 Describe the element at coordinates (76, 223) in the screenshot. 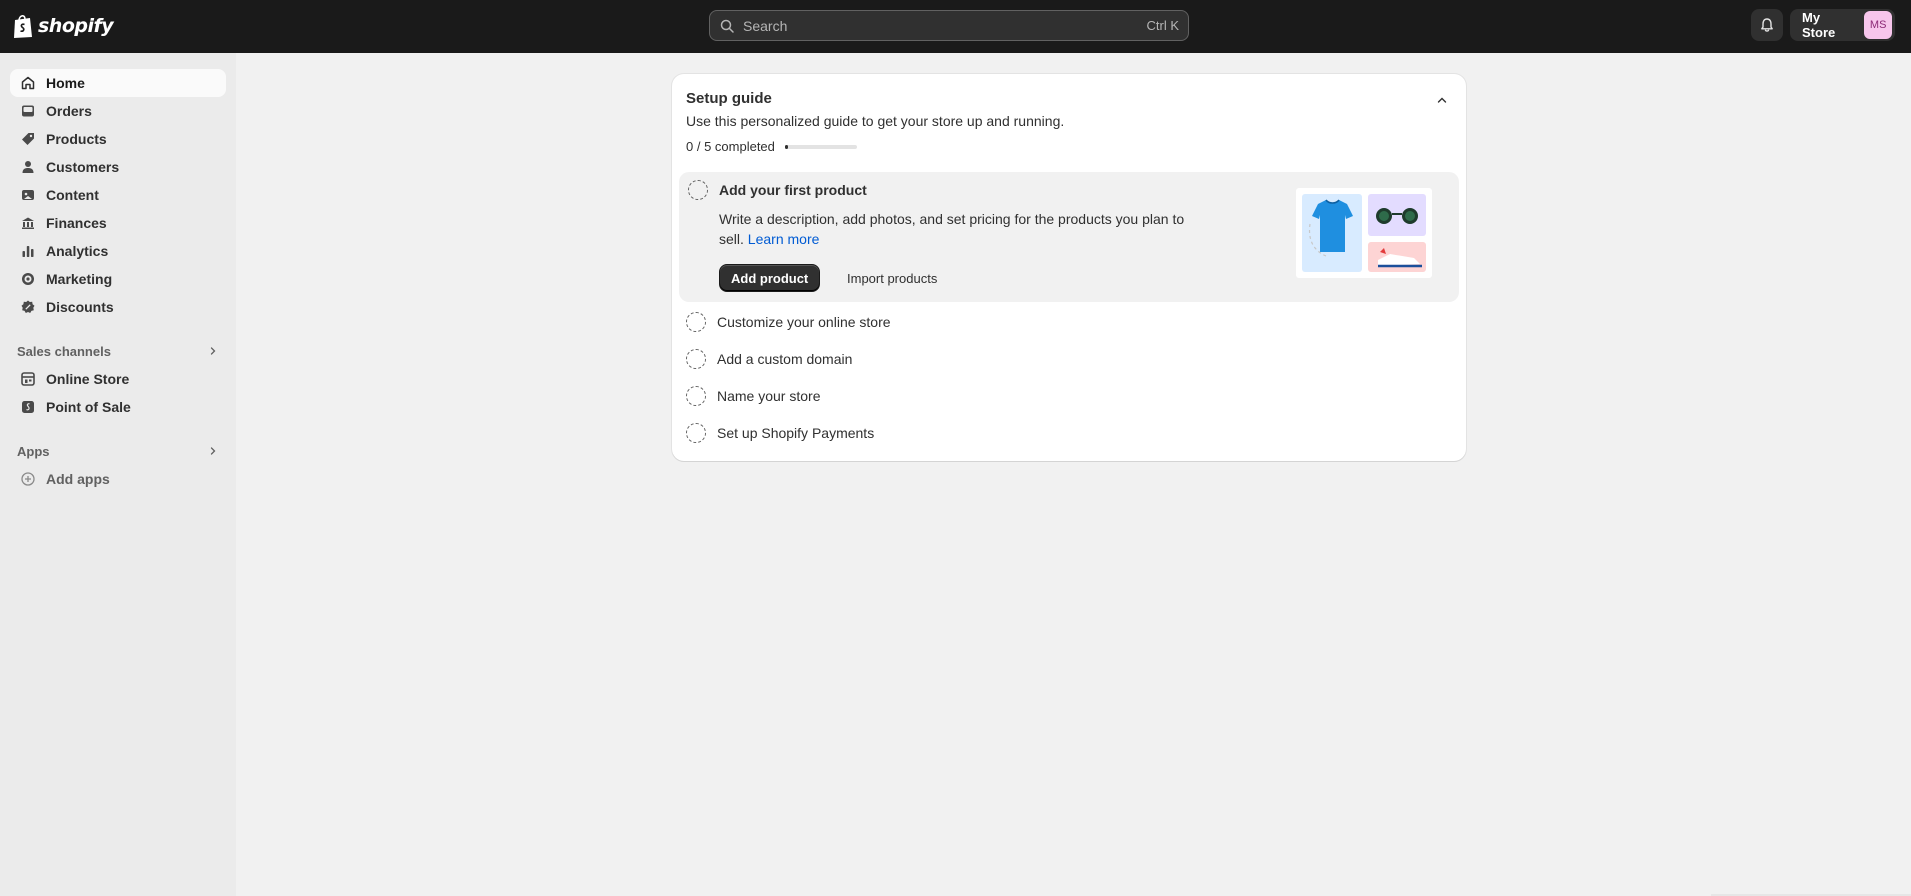

I see `sidebar-item-label: Finances` at that location.